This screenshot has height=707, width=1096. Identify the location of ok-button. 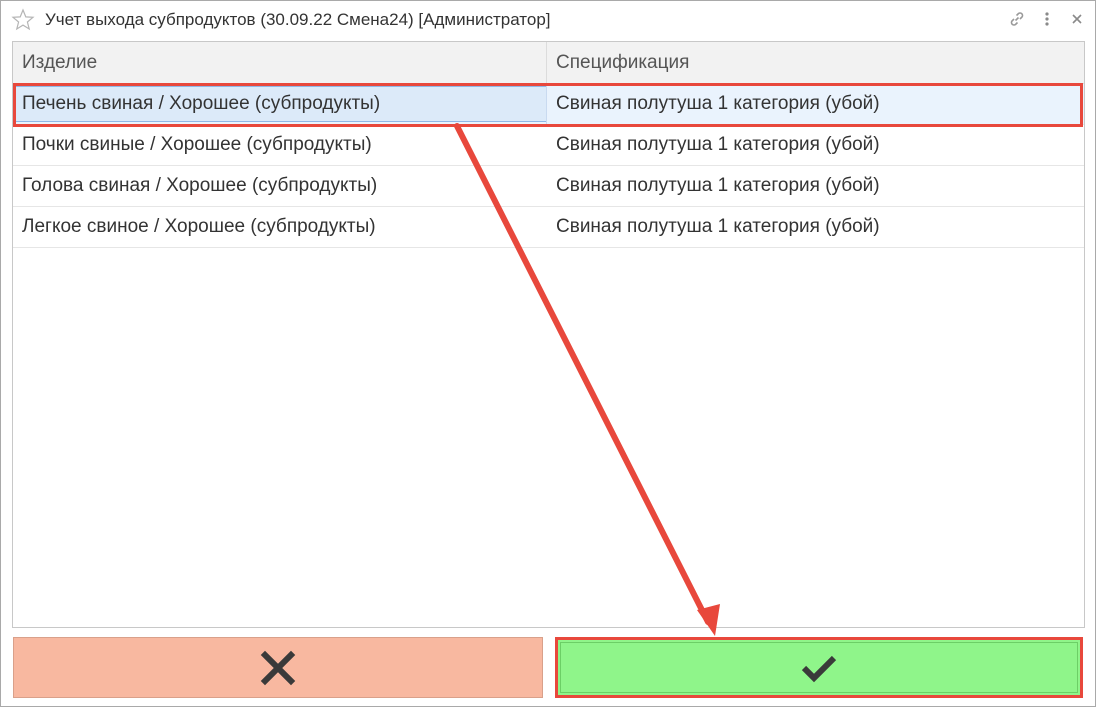
(819, 667).